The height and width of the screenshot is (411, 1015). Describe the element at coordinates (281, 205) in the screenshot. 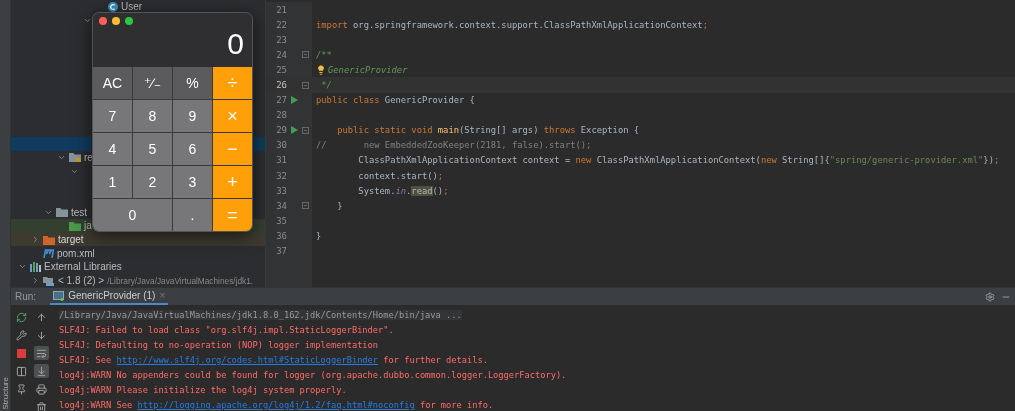

I see `line-number: 34` at that location.